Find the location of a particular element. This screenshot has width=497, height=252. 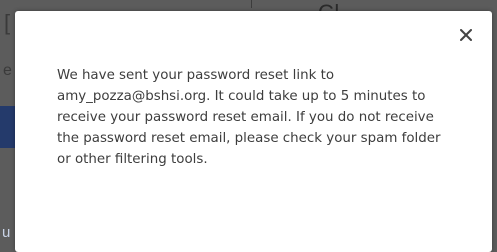

background-divider is located at coordinates (251, 4).